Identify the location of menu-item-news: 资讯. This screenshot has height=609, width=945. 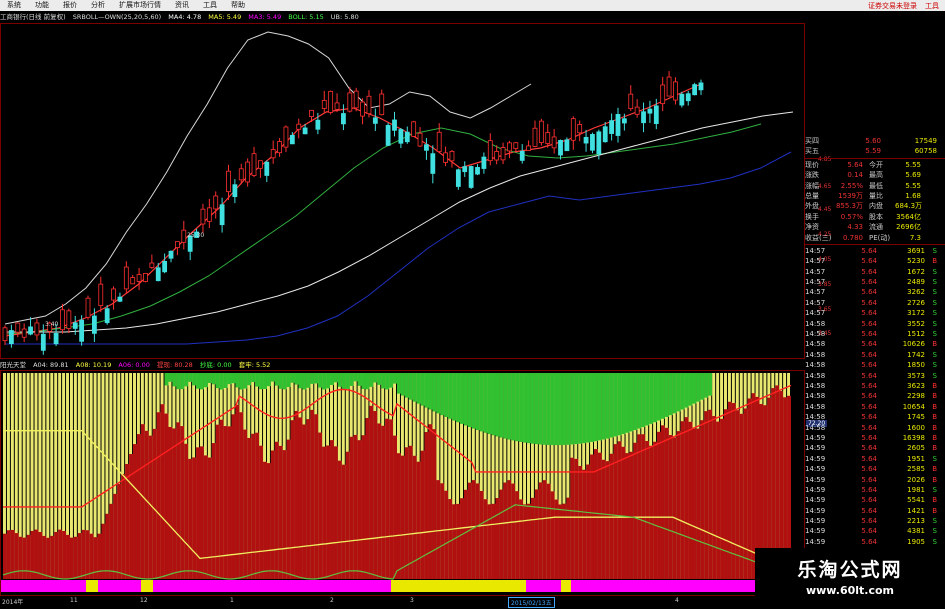
(182, 5).